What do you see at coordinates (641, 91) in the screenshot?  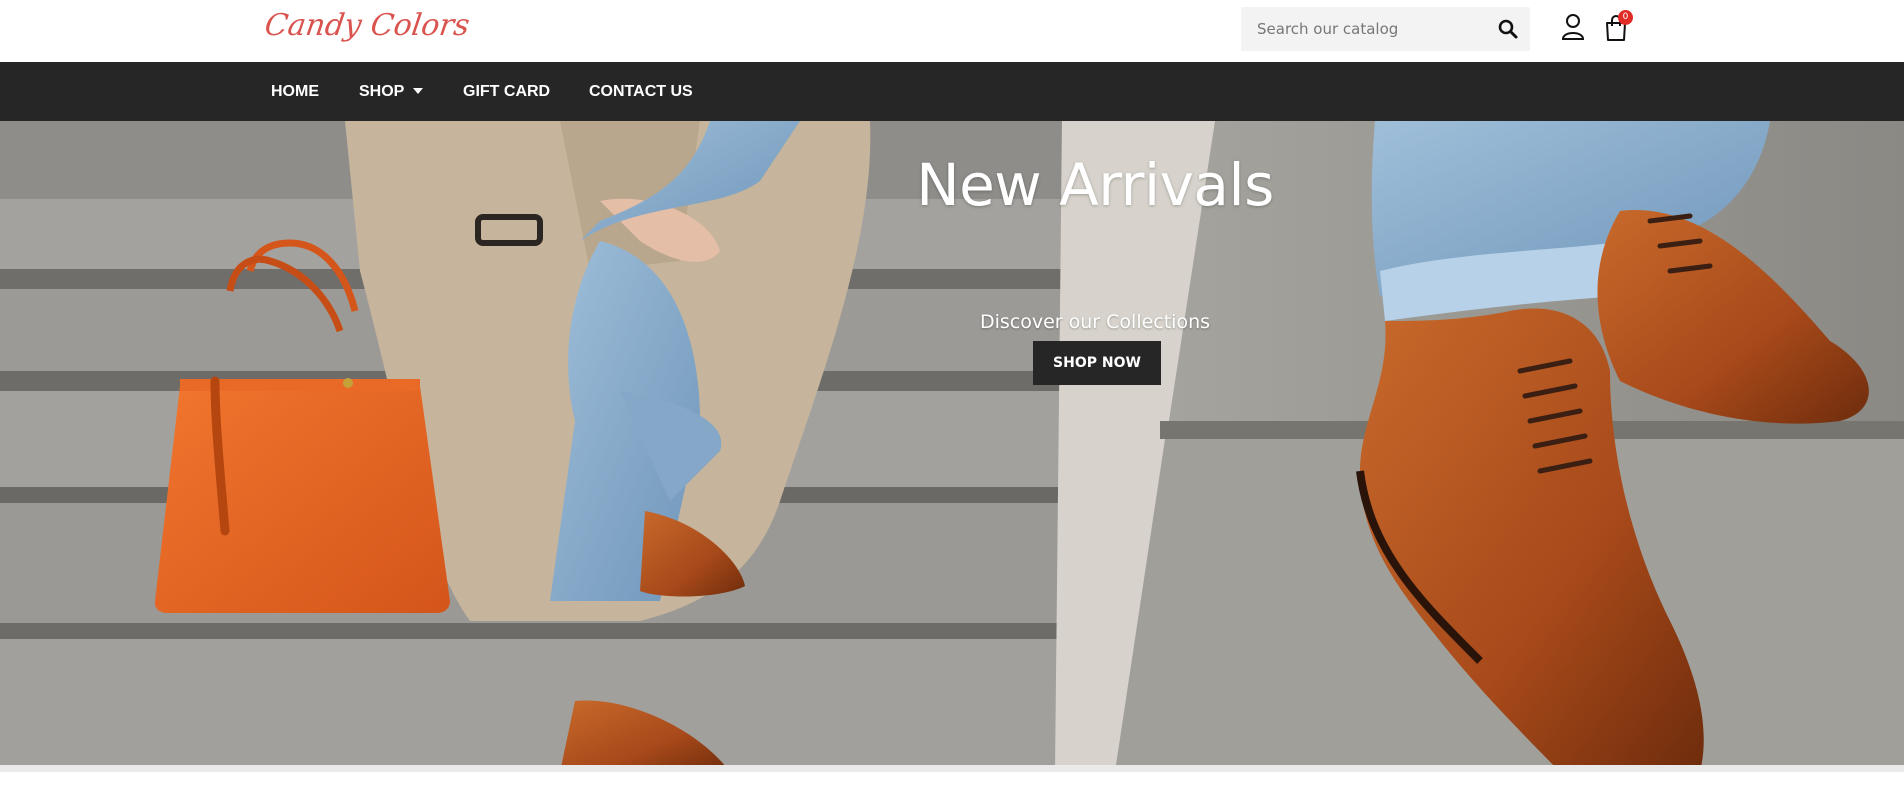 I see `nav-item-contact-us: CONTACT US` at bounding box center [641, 91].